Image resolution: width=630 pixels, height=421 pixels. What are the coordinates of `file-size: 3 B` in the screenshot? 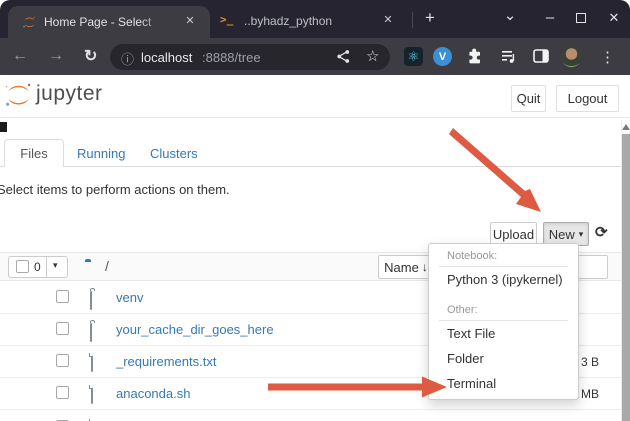 It's located at (589, 362).